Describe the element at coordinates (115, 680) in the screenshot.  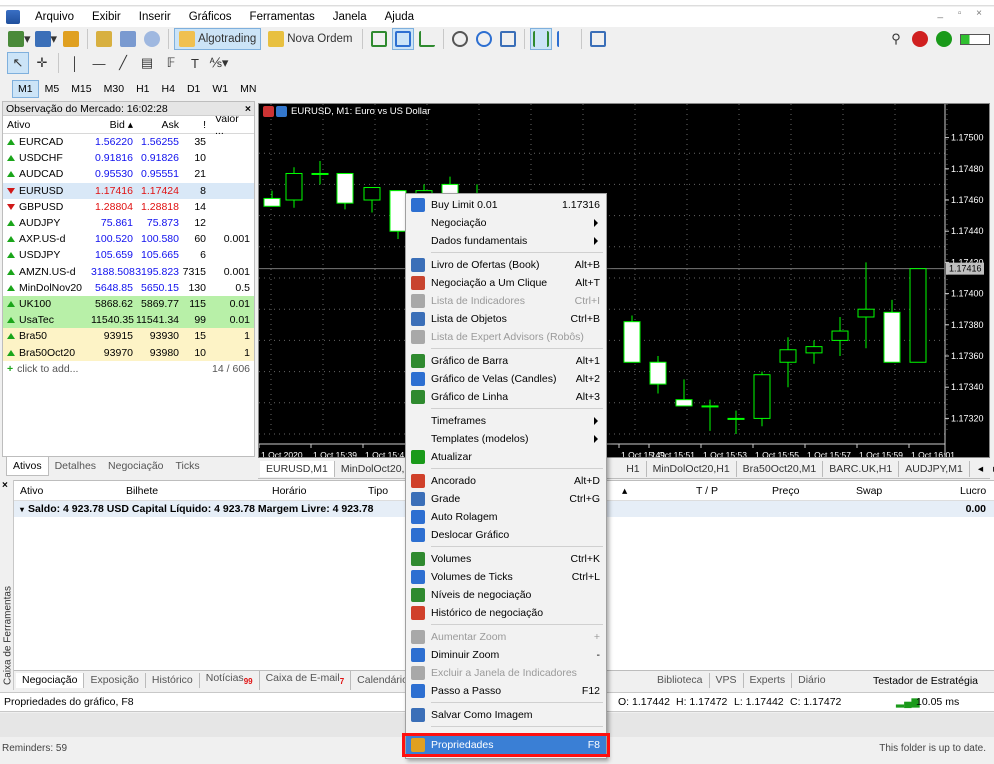
I see `tab-exposicao: Exposição` at that location.